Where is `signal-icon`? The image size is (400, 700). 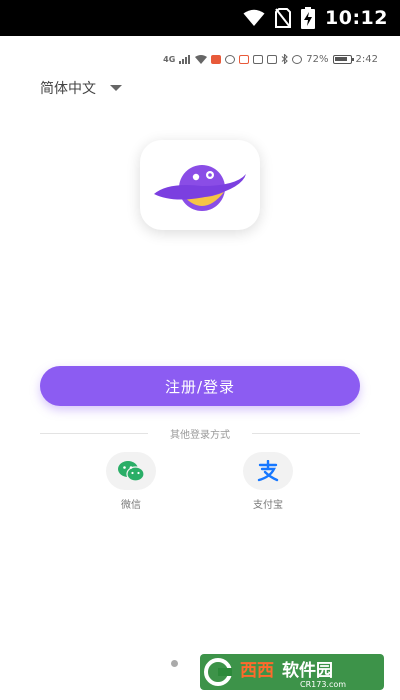
signal-icon is located at coordinates (185, 59).